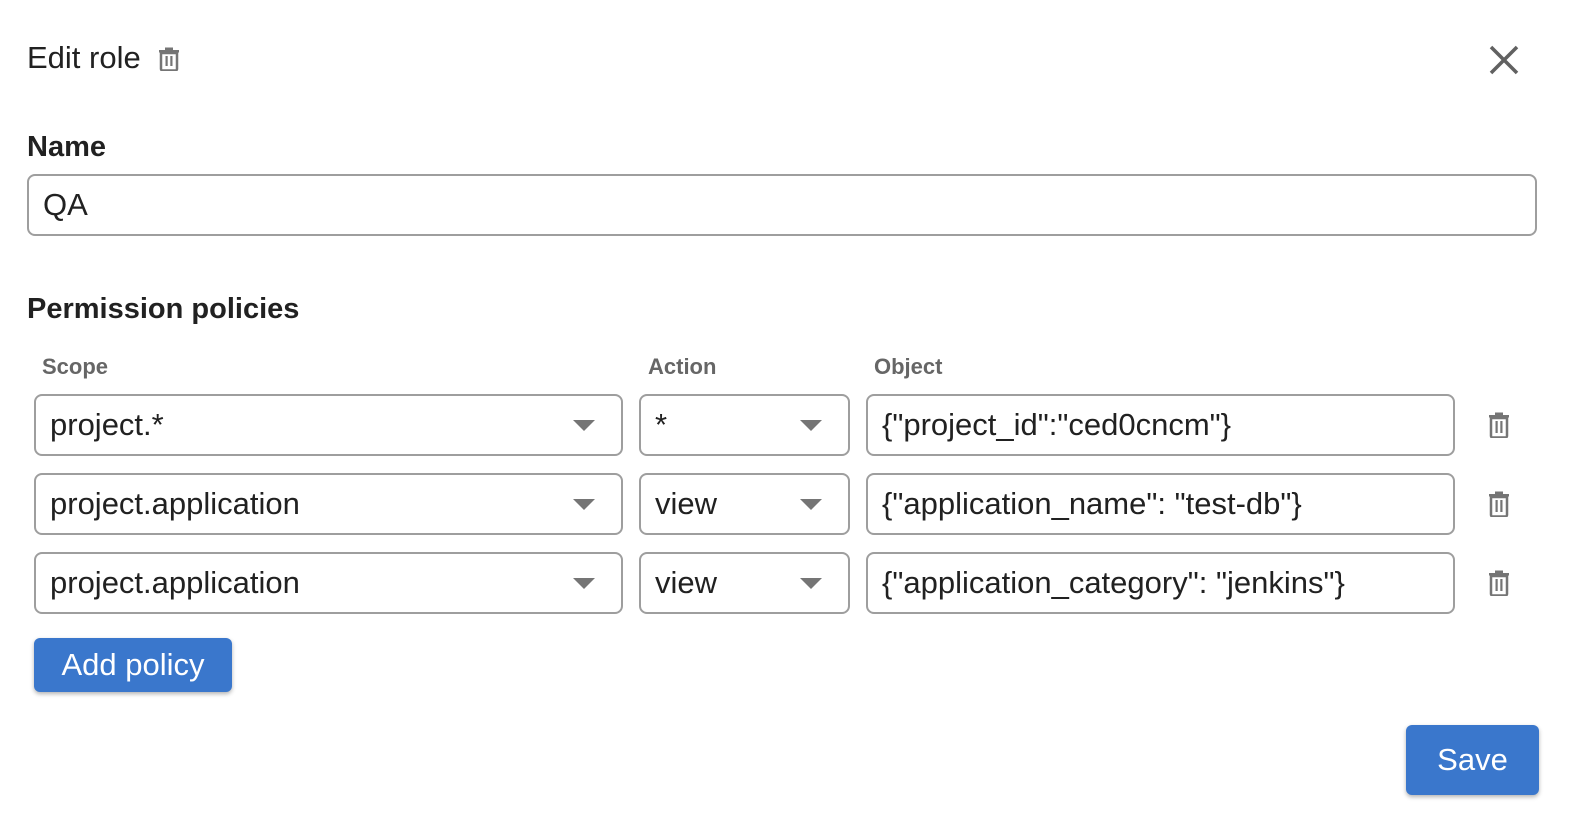 The image size is (1592, 834). Describe the element at coordinates (1160, 583) in the screenshot. I see `object-input: {"application_category": "jenkins"}` at that location.